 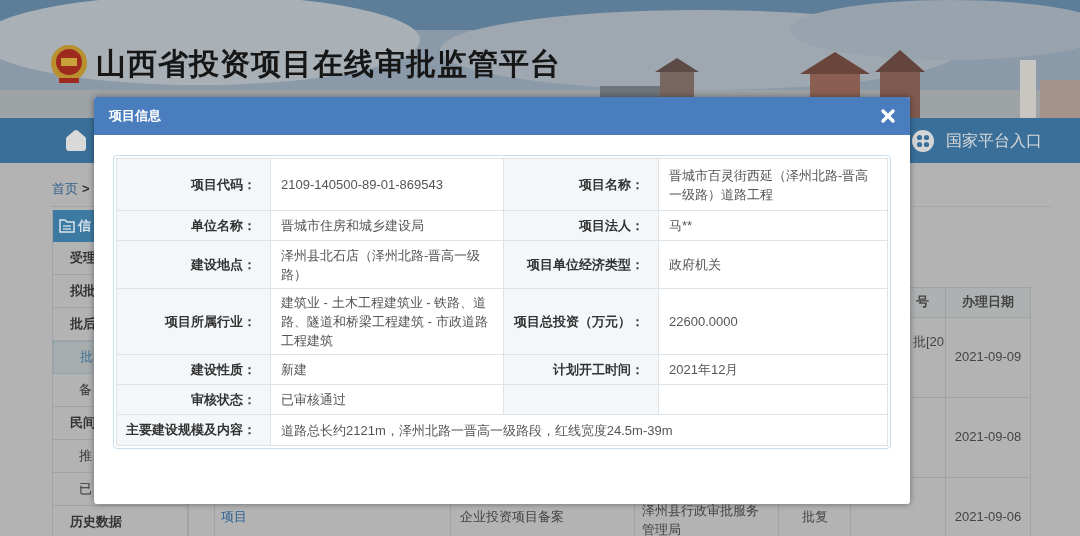 I want to click on table-cell: 2021-09-08, so click(x=988, y=437).